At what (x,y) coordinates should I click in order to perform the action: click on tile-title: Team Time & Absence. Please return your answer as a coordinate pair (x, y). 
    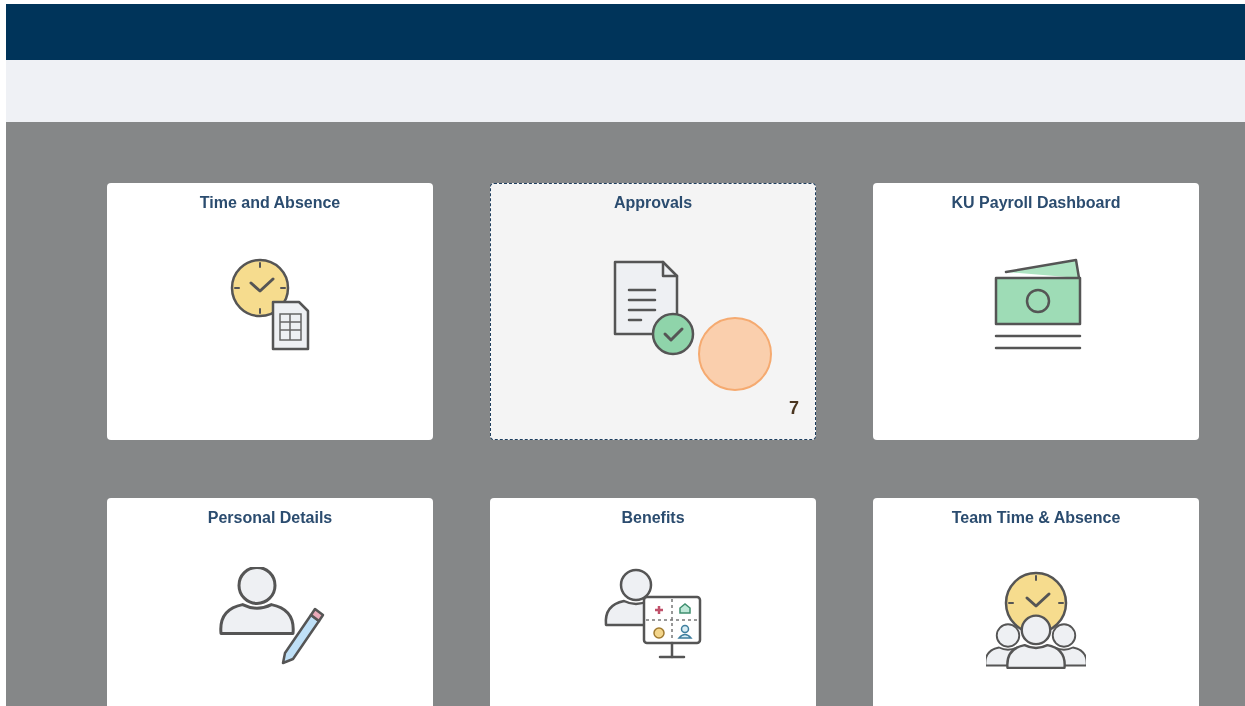
    Looking at the image, I should click on (1036, 518).